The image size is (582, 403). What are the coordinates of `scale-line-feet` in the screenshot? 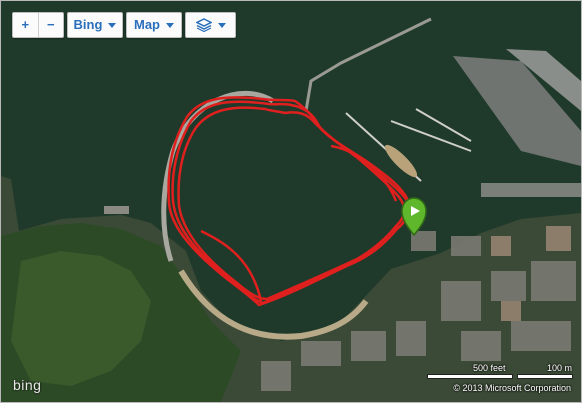 It's located at (470, 376).